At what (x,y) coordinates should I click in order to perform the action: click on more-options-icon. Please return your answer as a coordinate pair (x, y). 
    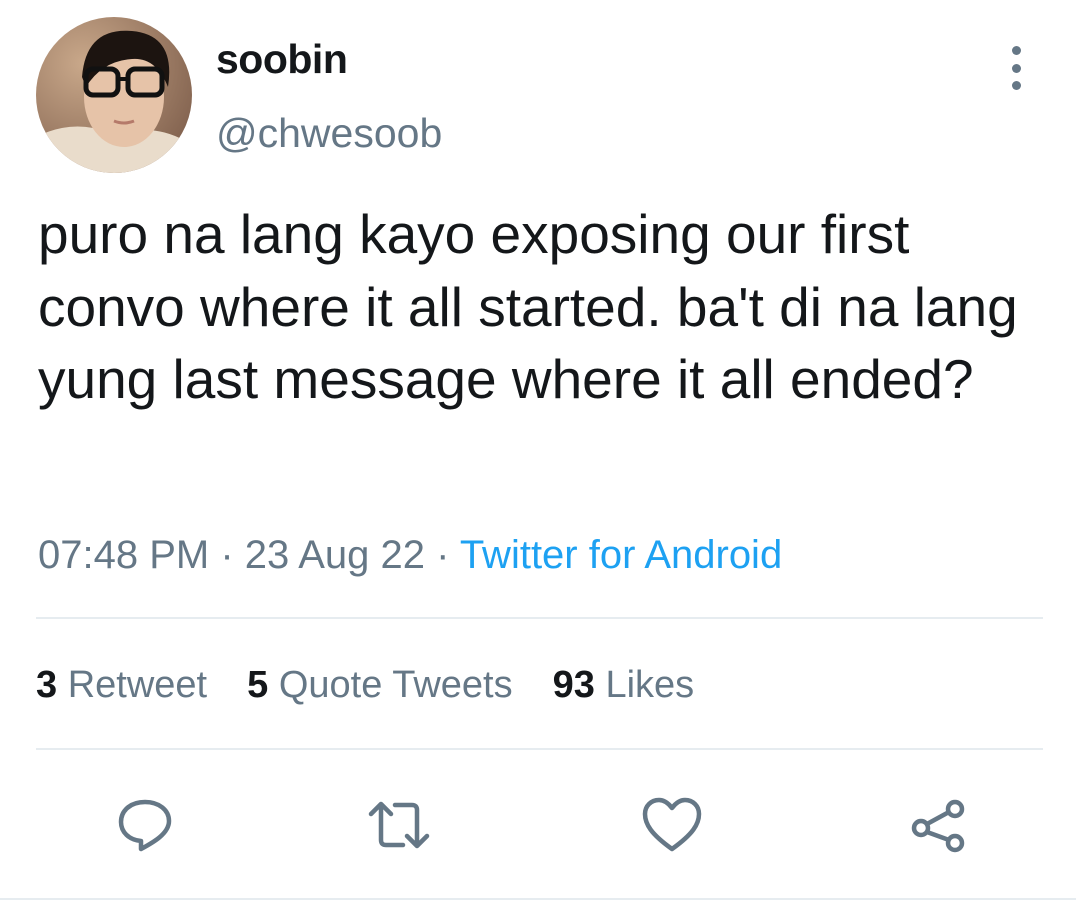
    Looking at the image, I should click on (1016, 68).